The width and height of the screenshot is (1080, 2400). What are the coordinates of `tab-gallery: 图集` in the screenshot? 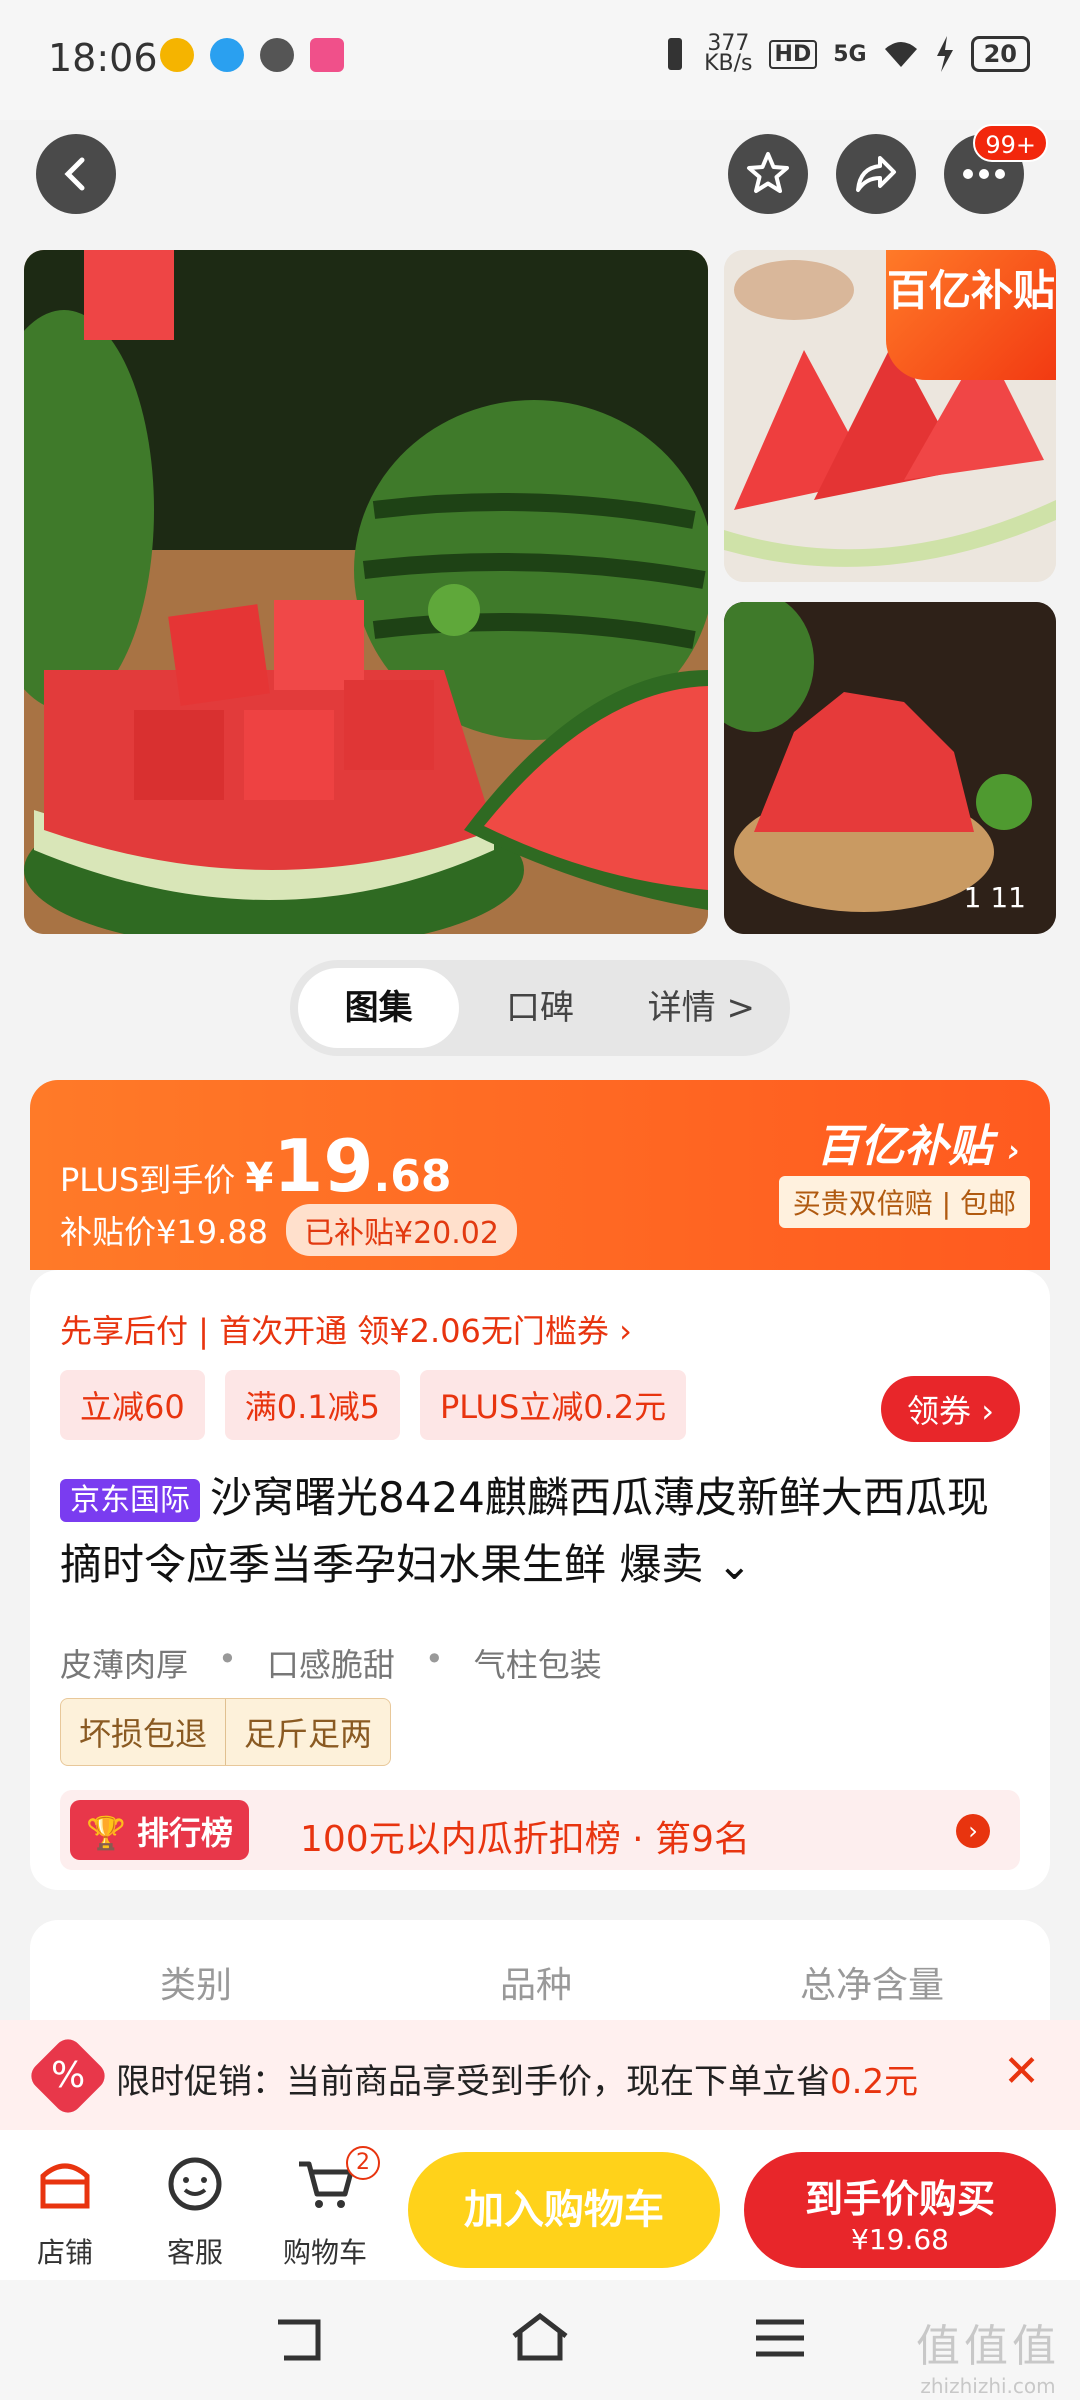 It's located at (379, 1008).